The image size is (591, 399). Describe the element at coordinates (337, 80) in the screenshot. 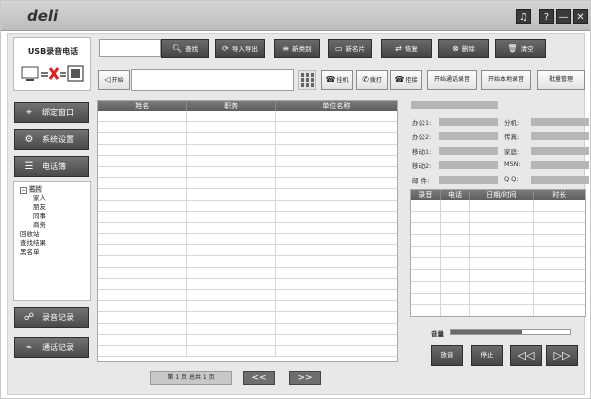

I see `hangup-button: ☎挂机` at that location.